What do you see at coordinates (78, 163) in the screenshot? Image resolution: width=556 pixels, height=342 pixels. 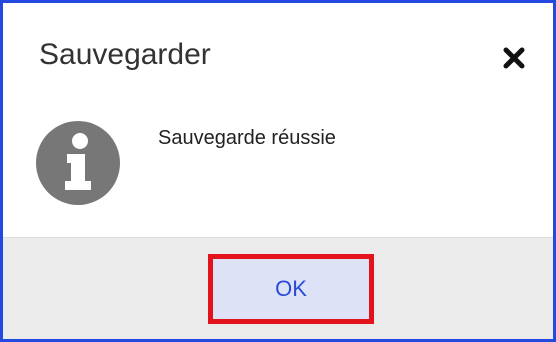 I see `info-icon` at bounding box center [78, 163].